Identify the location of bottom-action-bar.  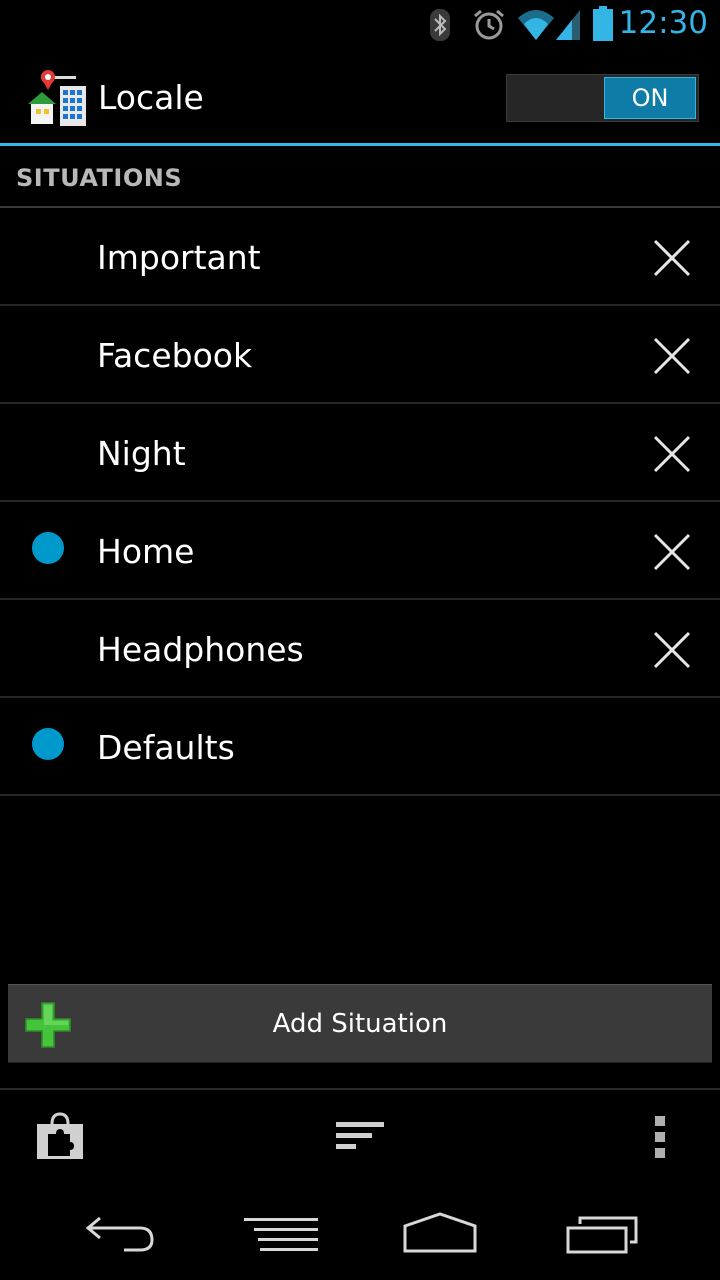
(360, 1138).